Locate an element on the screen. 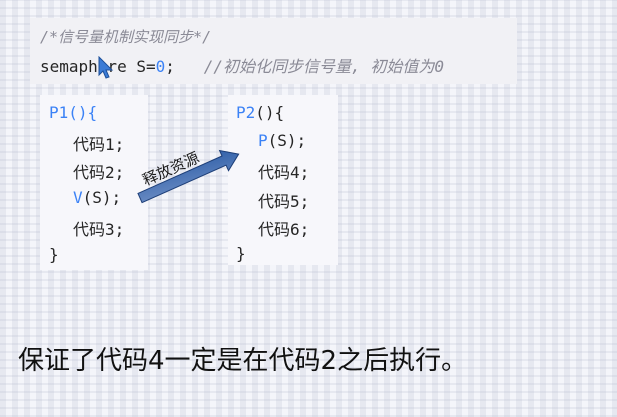 Image resolution: width=617 pixels, height=417 pixels. p2-close: } is located at coordinates (241, 253).